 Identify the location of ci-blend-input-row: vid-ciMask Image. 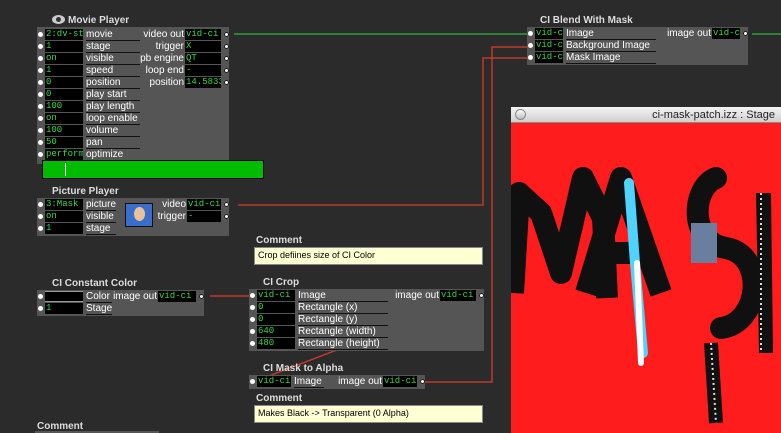
(637, 58).